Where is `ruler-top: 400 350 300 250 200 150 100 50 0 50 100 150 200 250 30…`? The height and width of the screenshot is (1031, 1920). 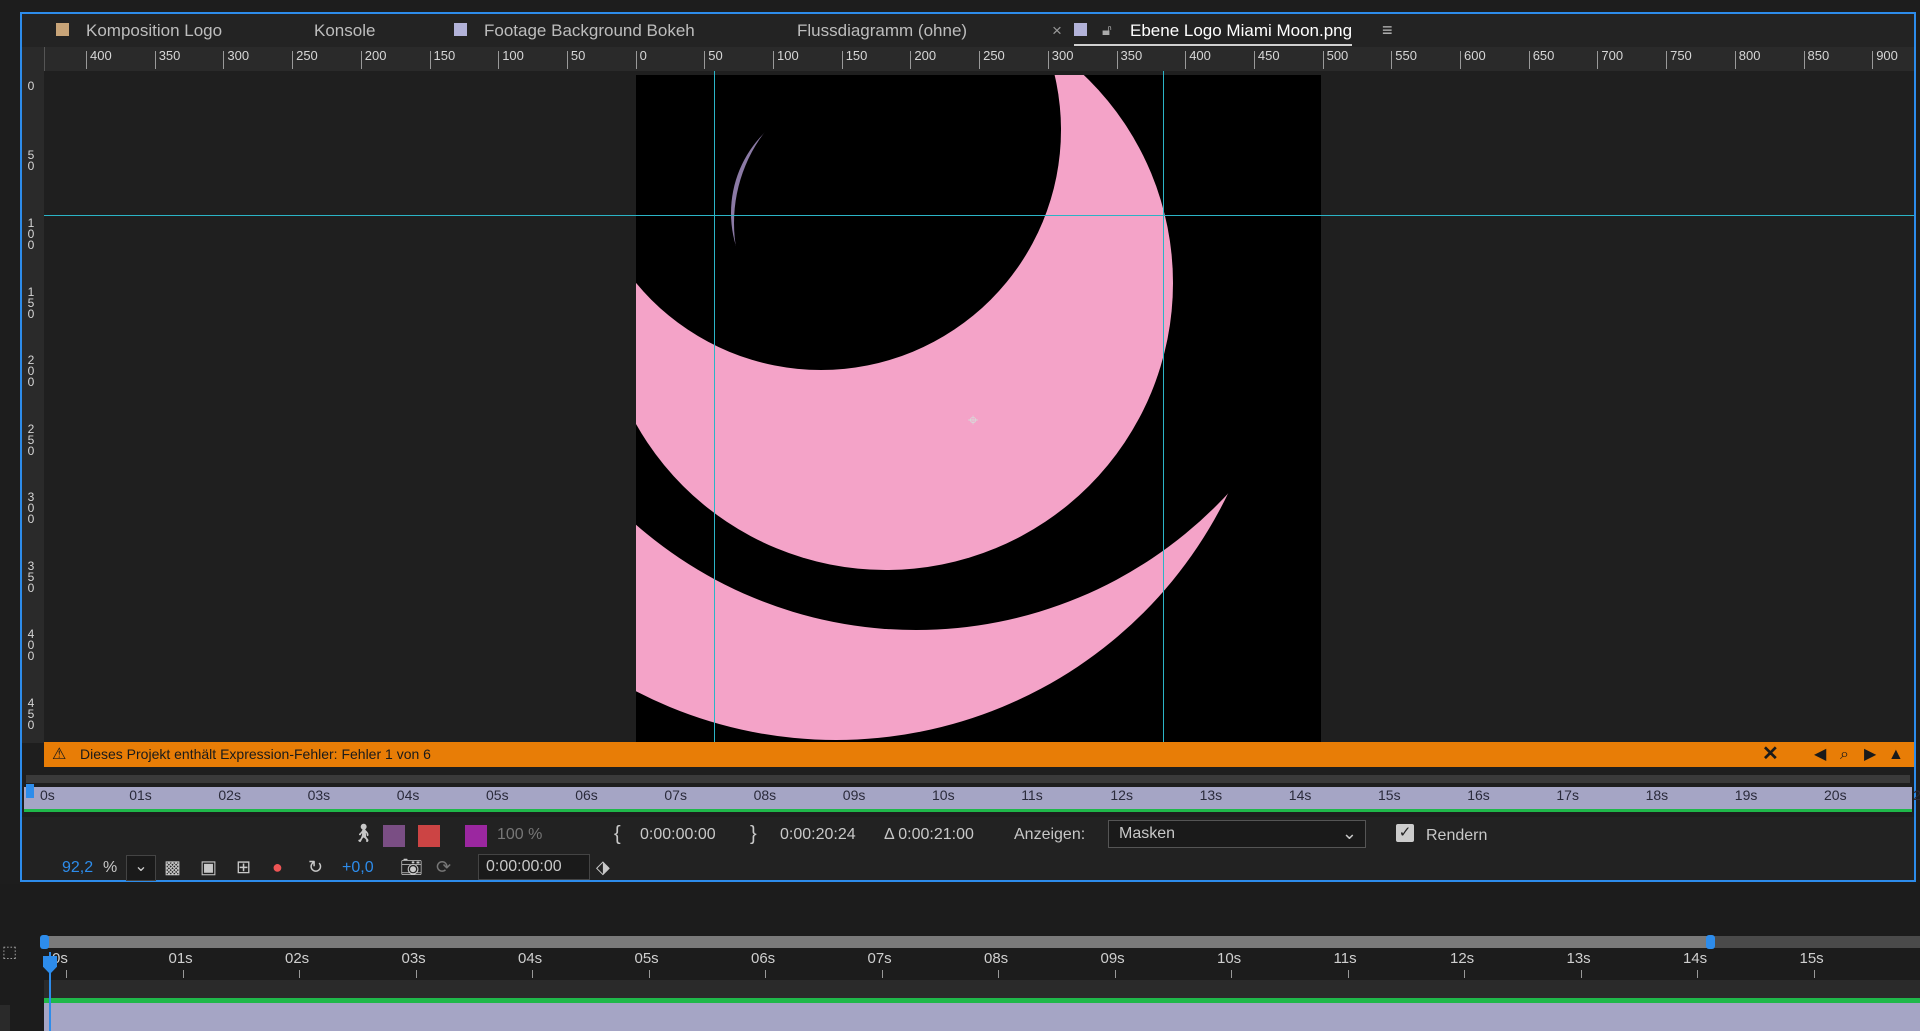 ruler-top: 400 350 300 250 200 150 100 50 0 50 100 150 200 250 30… is located at coordinates (968, 59).